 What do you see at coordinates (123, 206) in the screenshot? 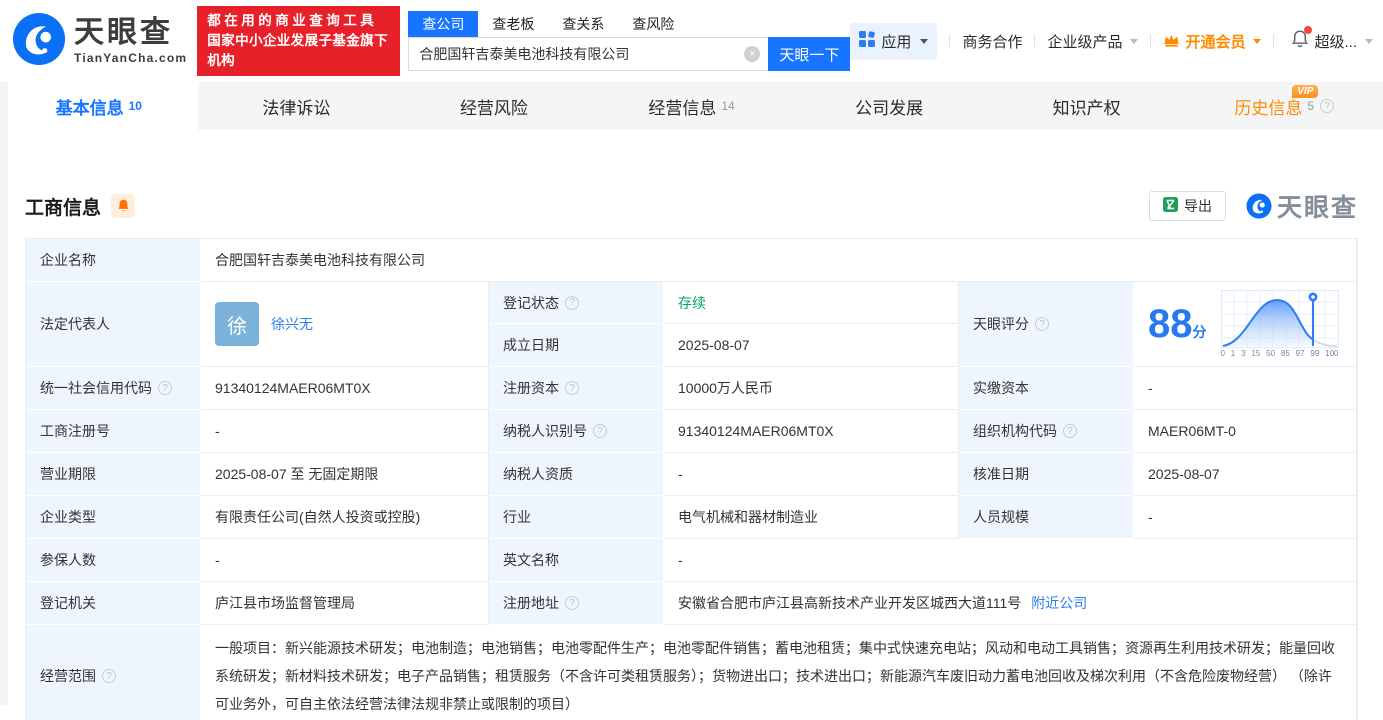
I see `subscribe-bell-icon` at bounding box center [123, 206].